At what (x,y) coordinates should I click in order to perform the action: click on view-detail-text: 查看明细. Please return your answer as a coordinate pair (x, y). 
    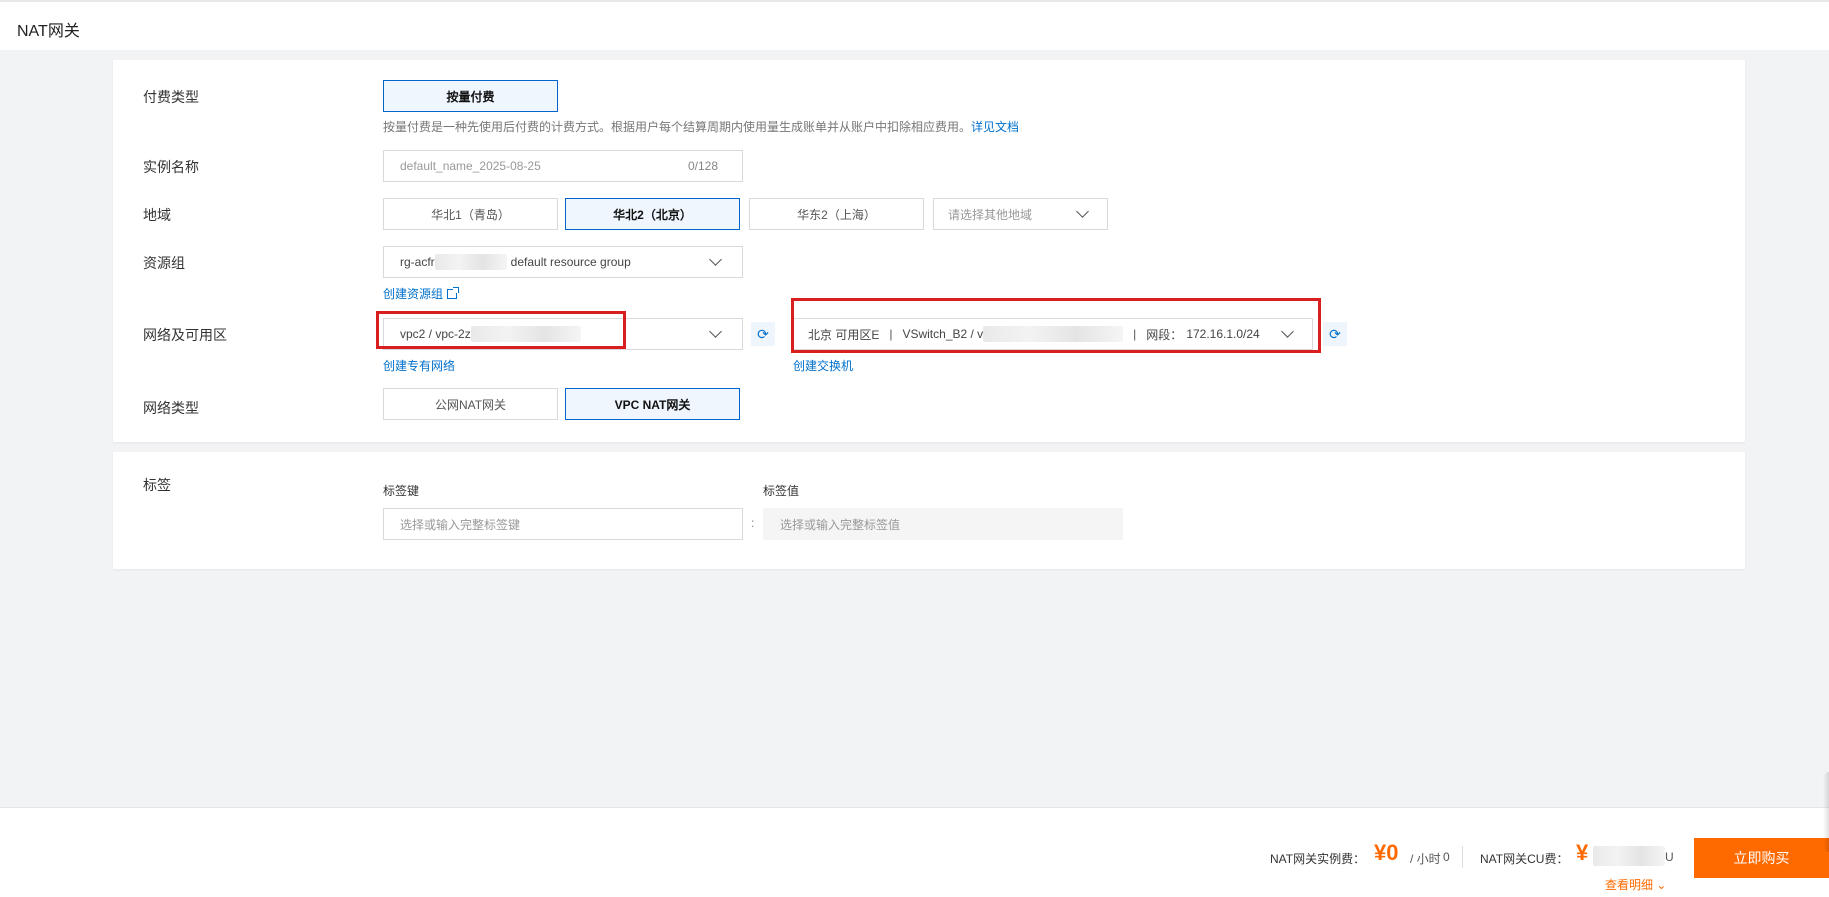
    Looking at the image, I should click on (1629, 885).